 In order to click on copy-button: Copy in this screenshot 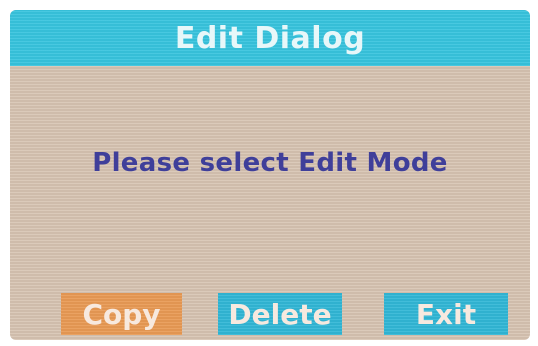, I will do `click(121, 314)`.